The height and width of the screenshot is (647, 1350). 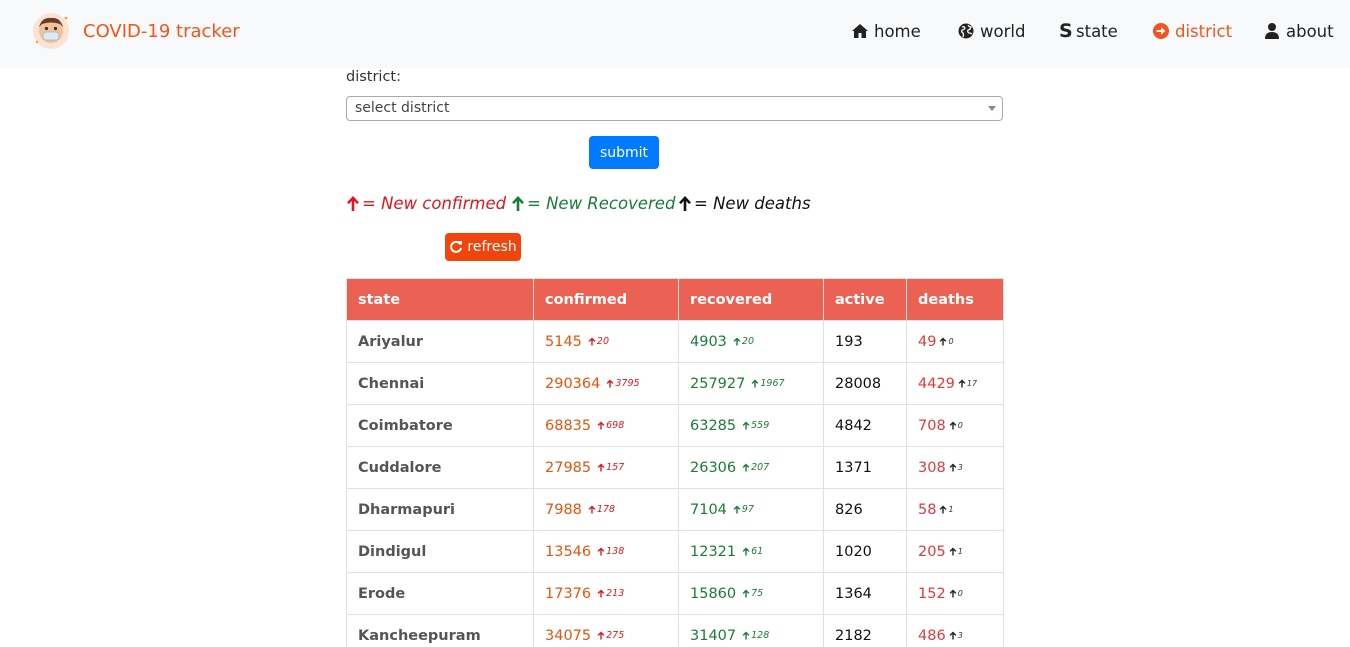 What do you see at coordinates (713, 425) in the screenshot?
I see `recovered-value: 63285` at bounding box center [713, 425].